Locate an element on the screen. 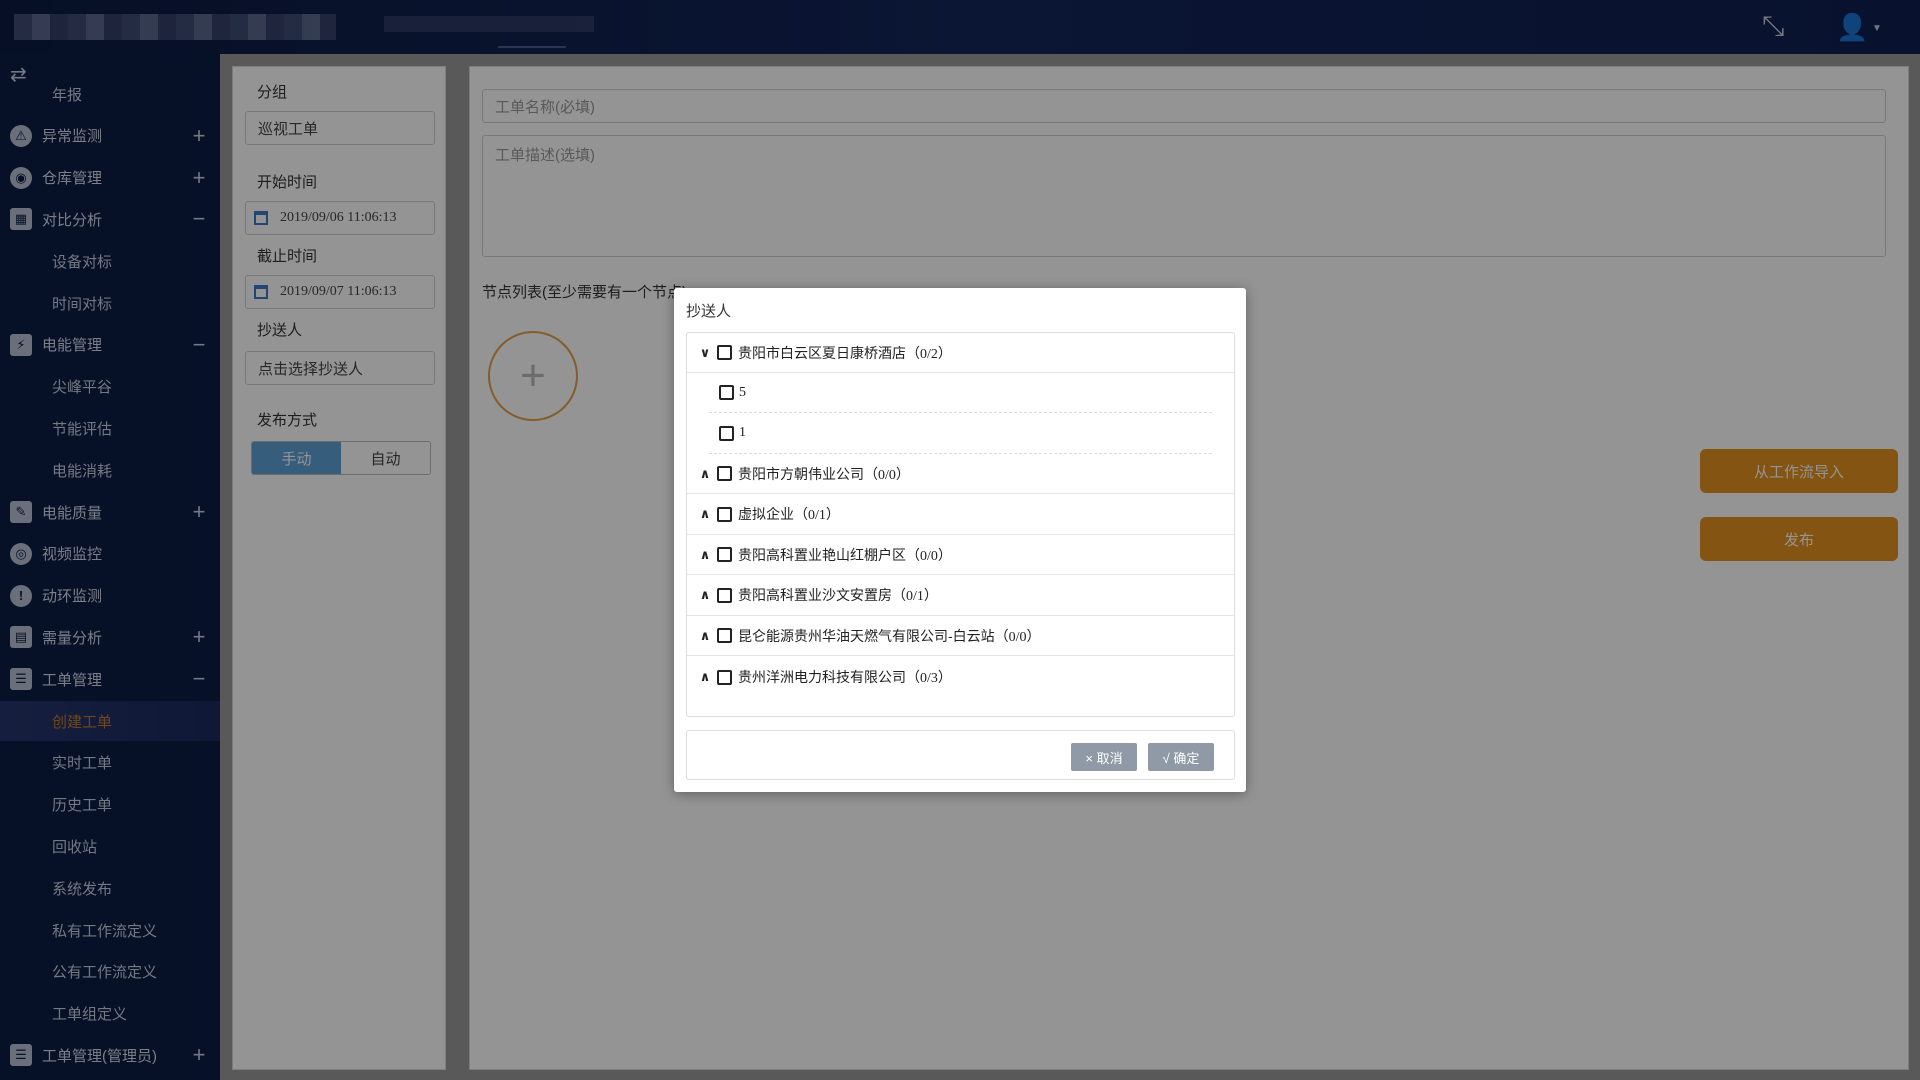 The image size is (1920, 1080). tree-node-label: 贵阳高科置业艳山红棚户区 is located at coordinates (822, 554).